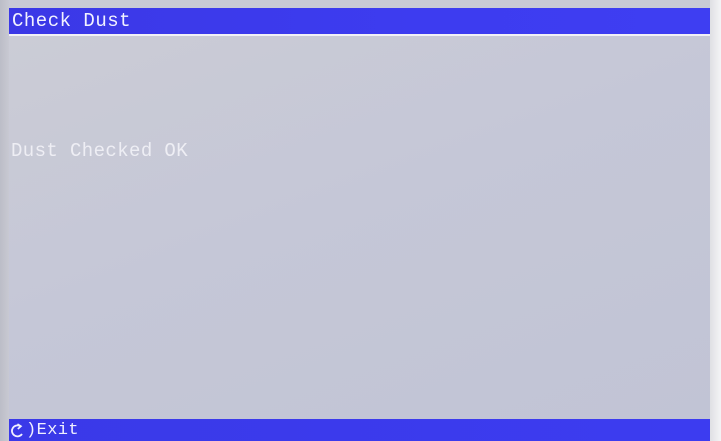 The height and width of the screenshot is (441, 721). Describe the element at coordinates (359, 21) in the screenshot. I see `title-bar: Check Dust` at that location.